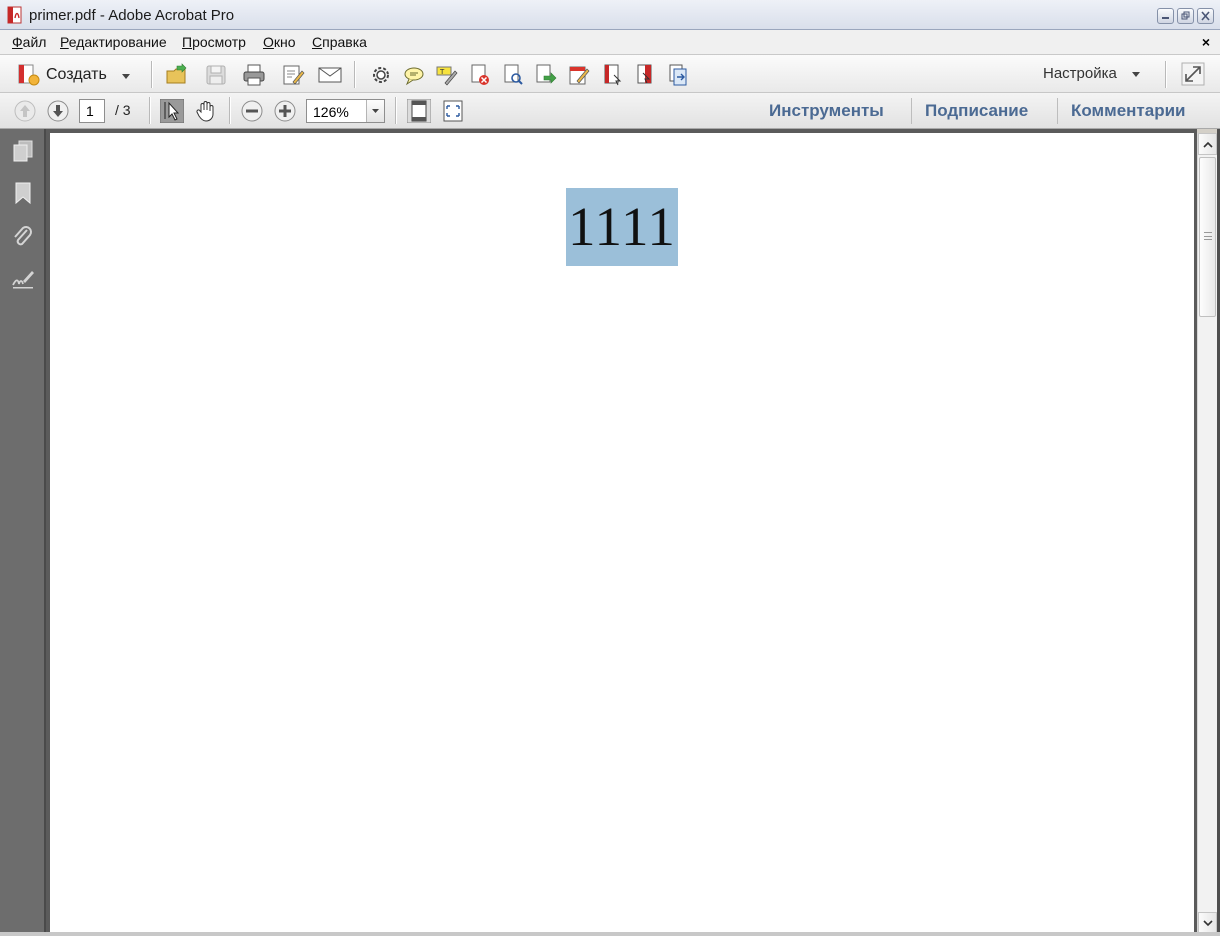 Image resolution: width=1220 pixels, height=936 pixels. What do you see at coordinates (214, 42) in the screenshot?
I see `menu-view: Просмотр` at bounding box center [214, 42].